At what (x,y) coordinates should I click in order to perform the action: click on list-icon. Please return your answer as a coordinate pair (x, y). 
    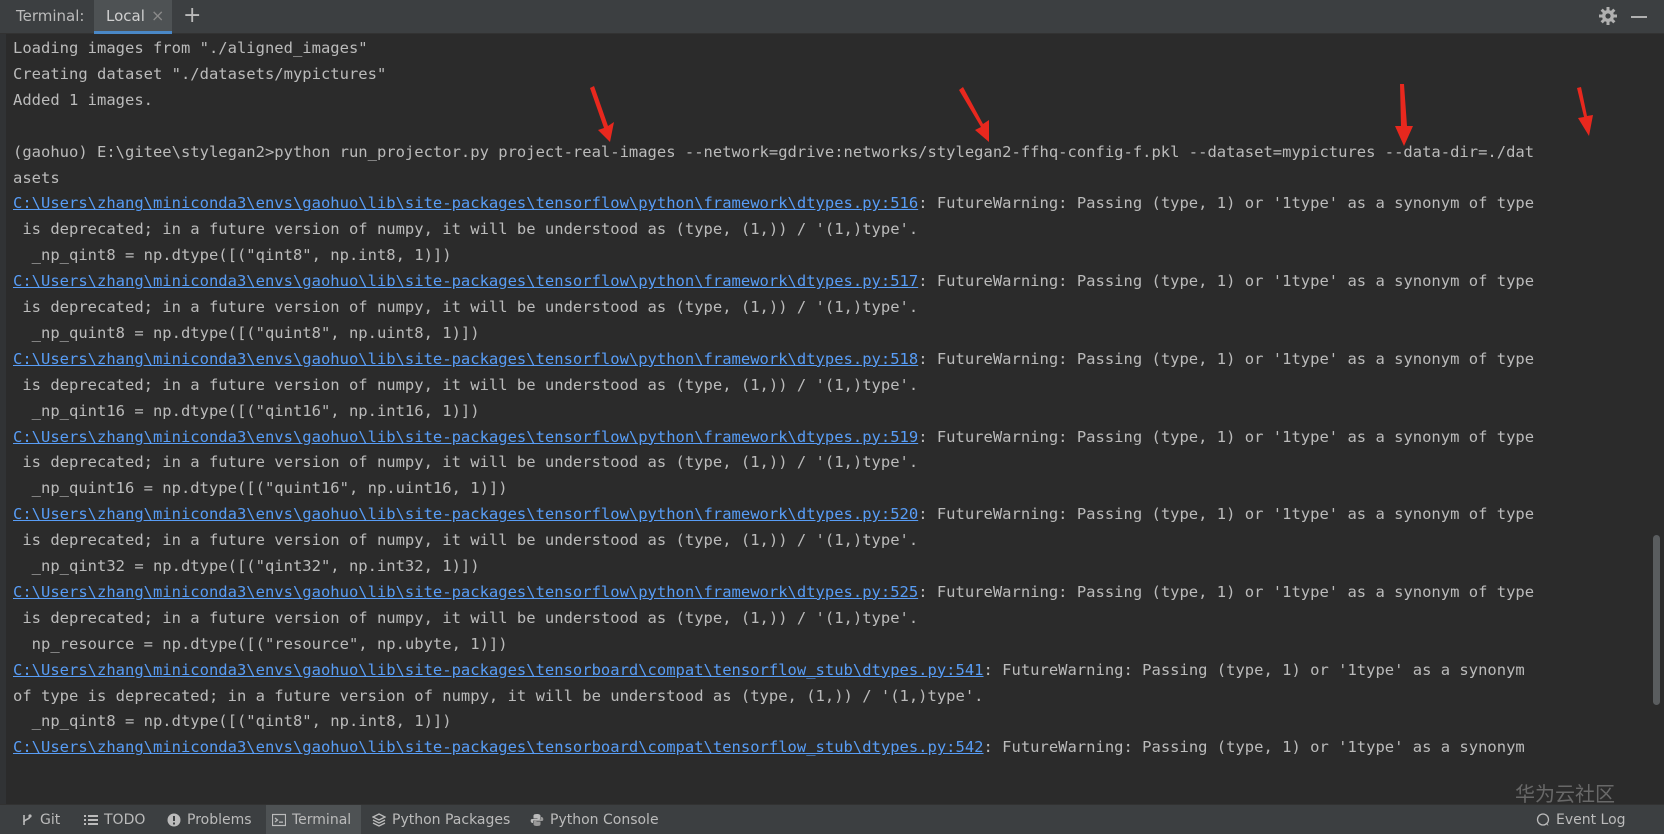
    Looking at the image, I should click on (91, 820).